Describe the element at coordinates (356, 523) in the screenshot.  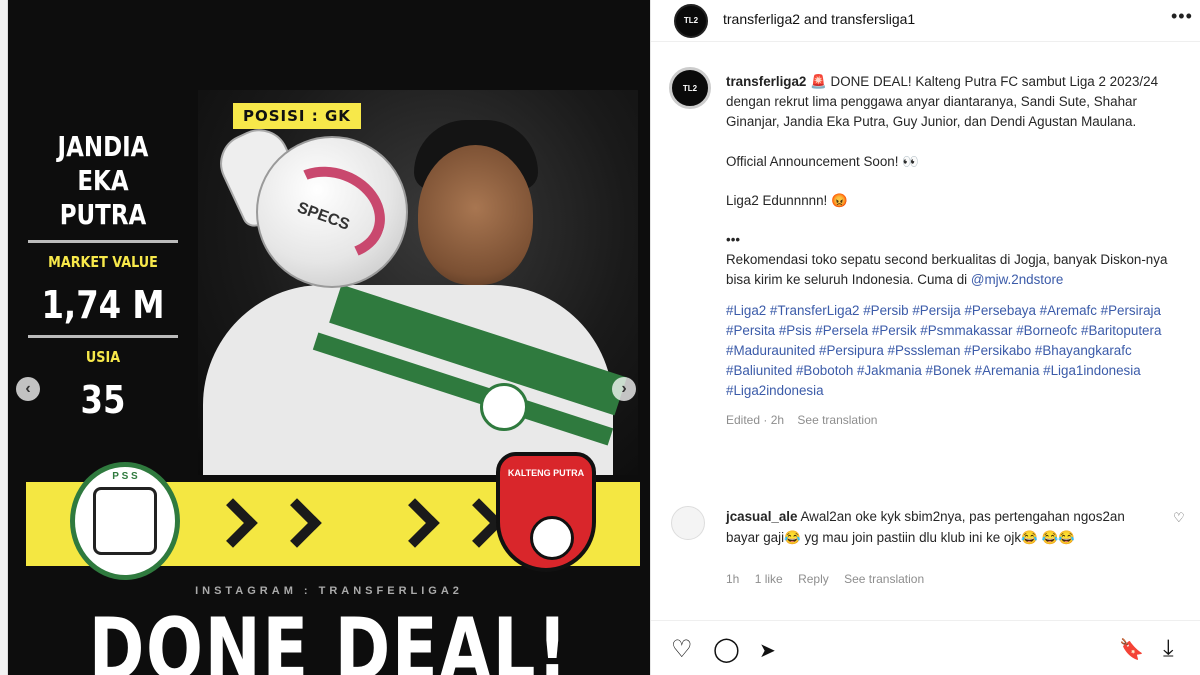
I see `transfer-arrows` at that location.